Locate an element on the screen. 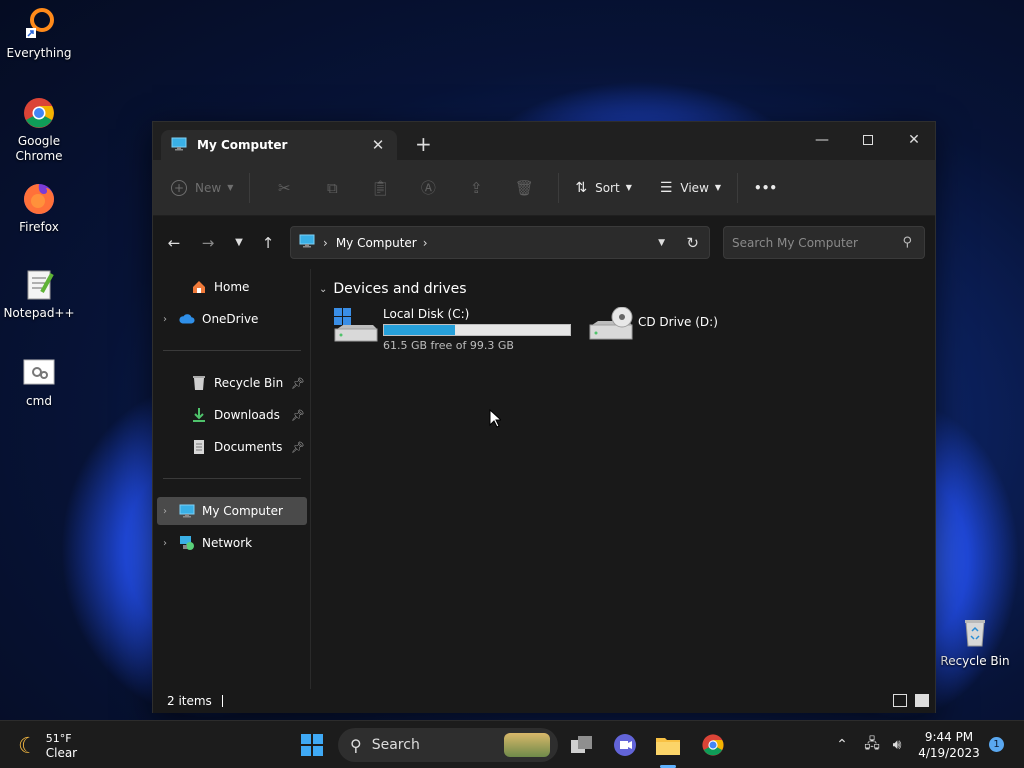 The image size is (1024, 768). desktop-icon-everything: Everything is located at coordinates (39, 34).